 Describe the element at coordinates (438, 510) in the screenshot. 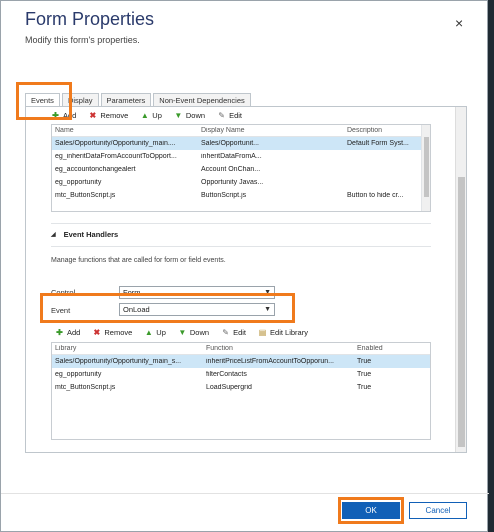

I see `cancel-button: Cancel` at that location.